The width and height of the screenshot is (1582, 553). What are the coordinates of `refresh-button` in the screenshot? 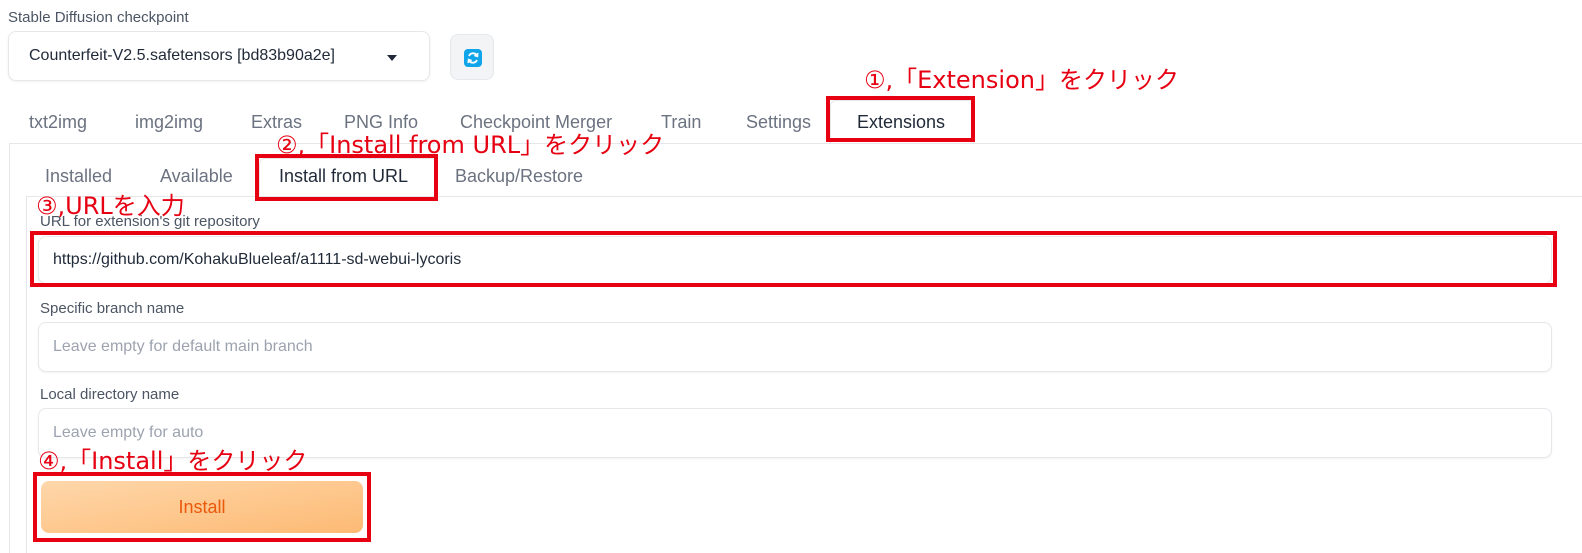 It's located at (472, 57).